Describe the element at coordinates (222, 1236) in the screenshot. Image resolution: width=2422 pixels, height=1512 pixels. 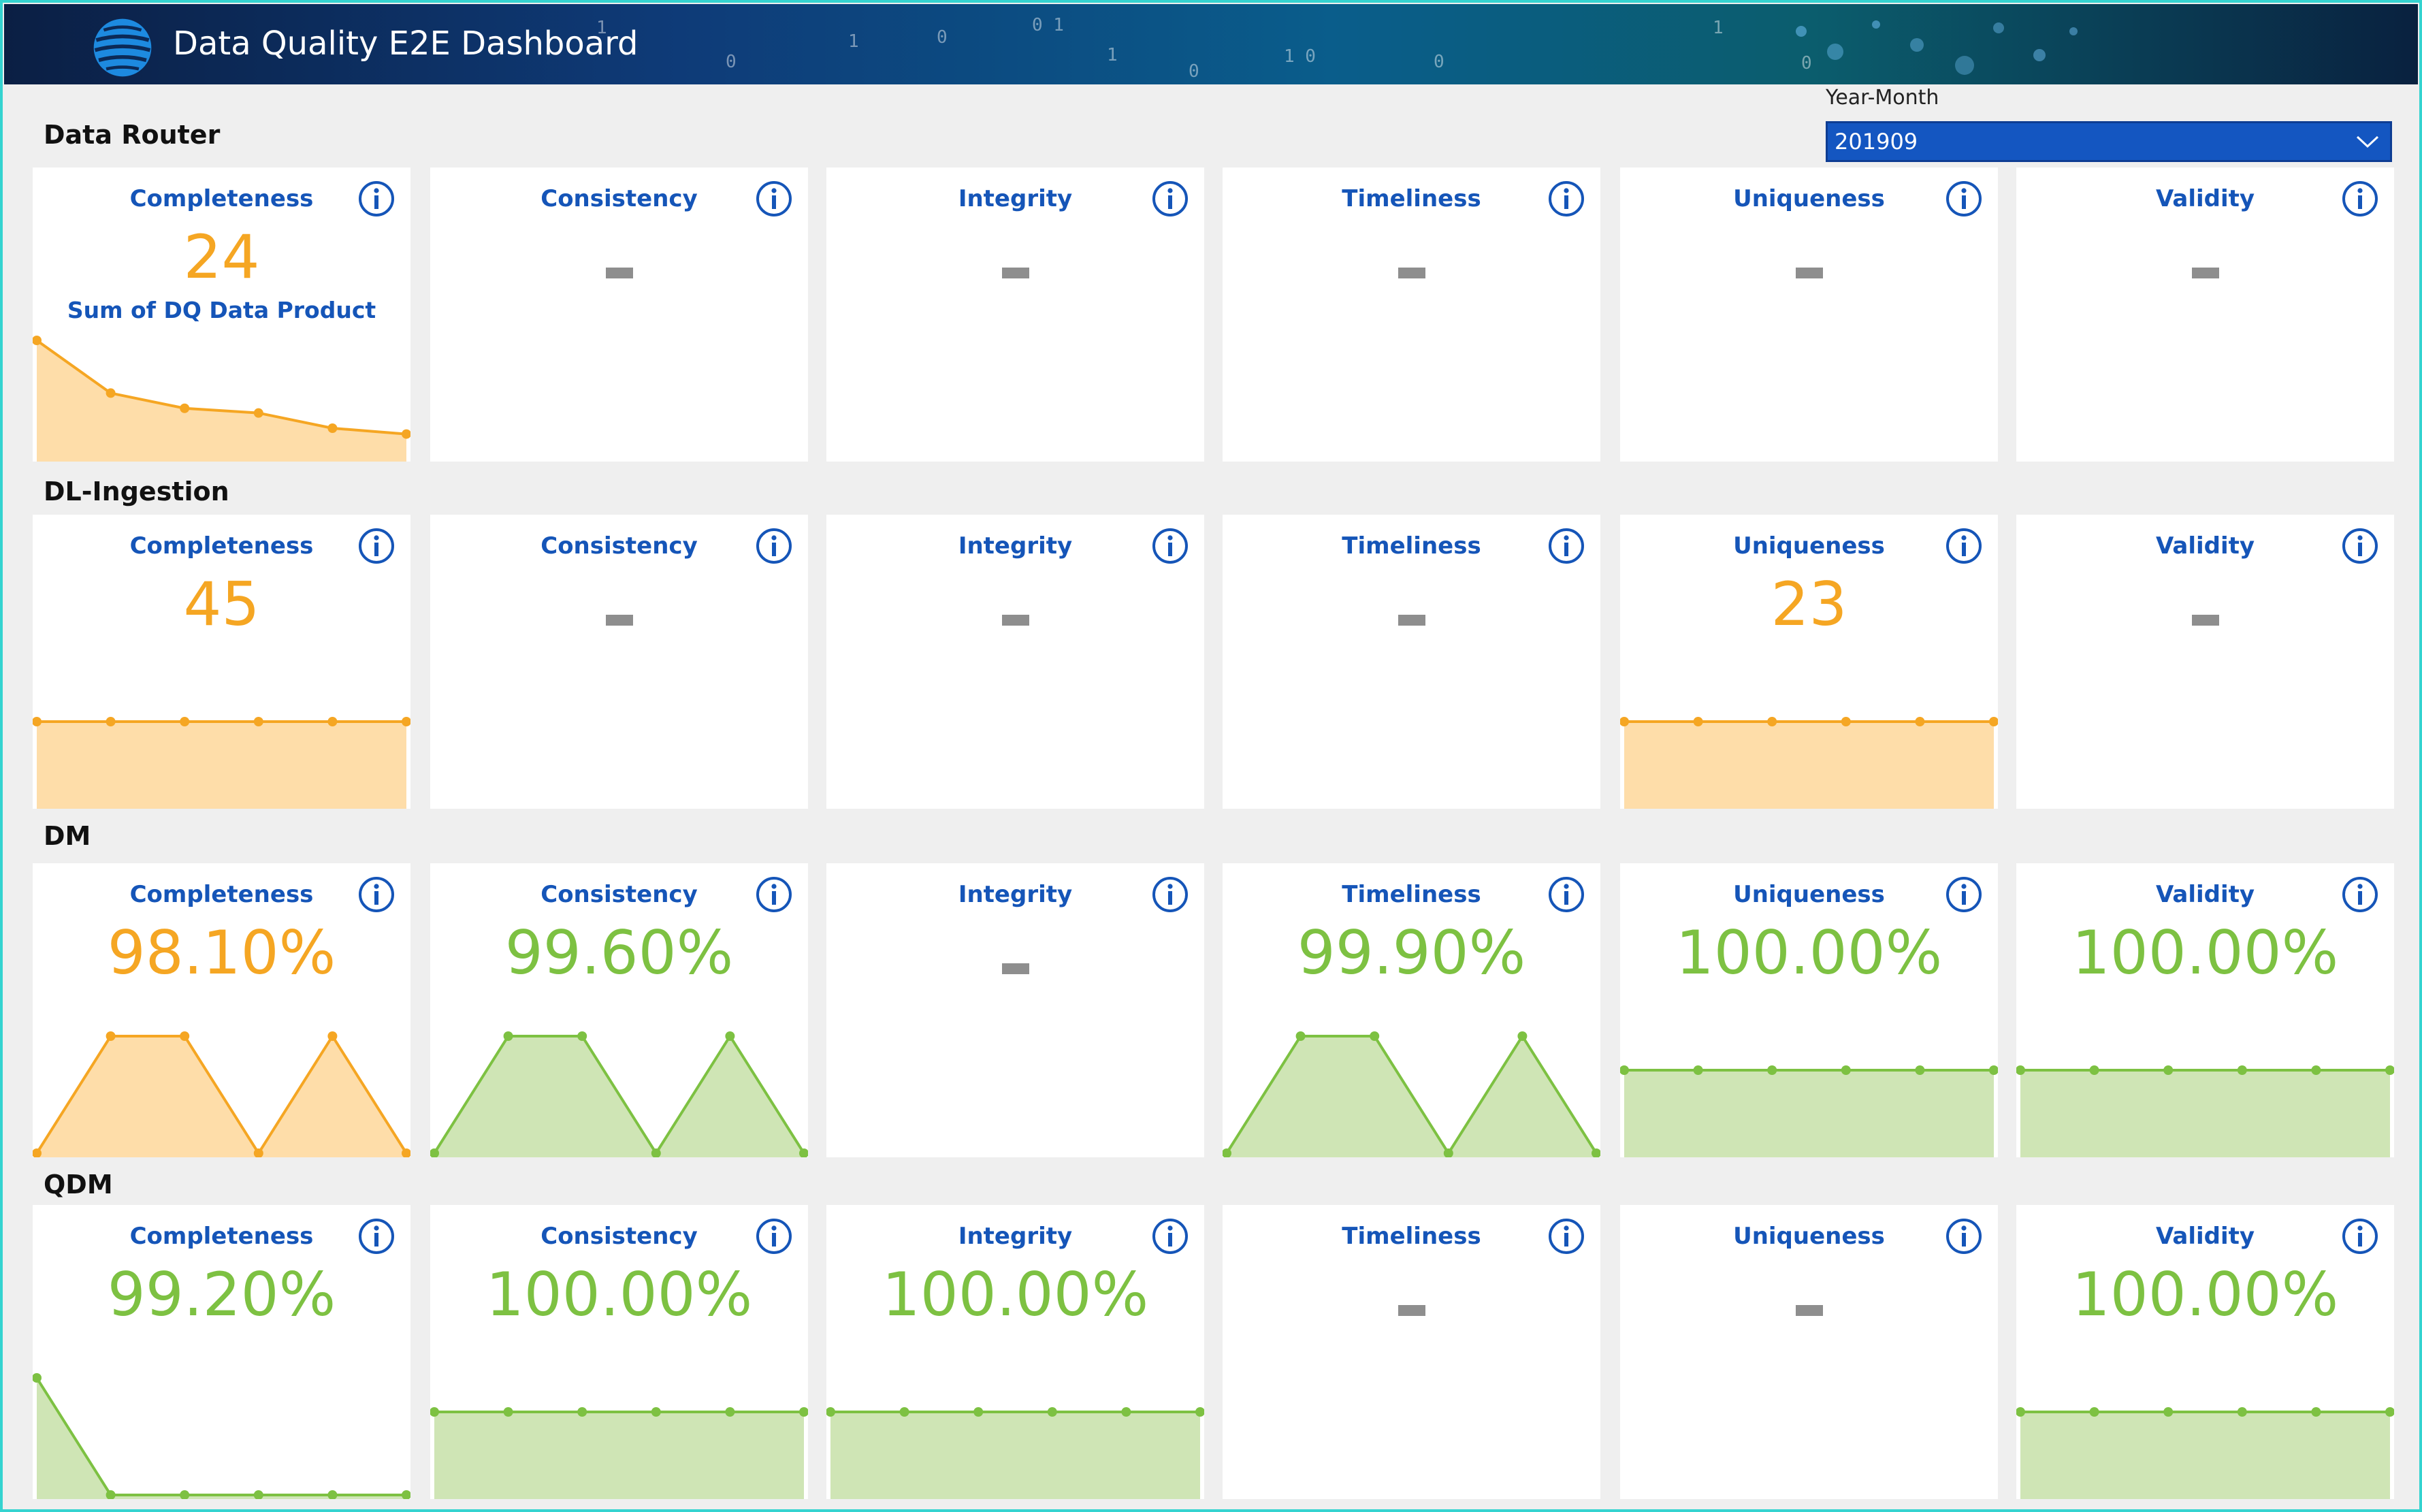
I see `kpi-card-title: Completeness` at that location.